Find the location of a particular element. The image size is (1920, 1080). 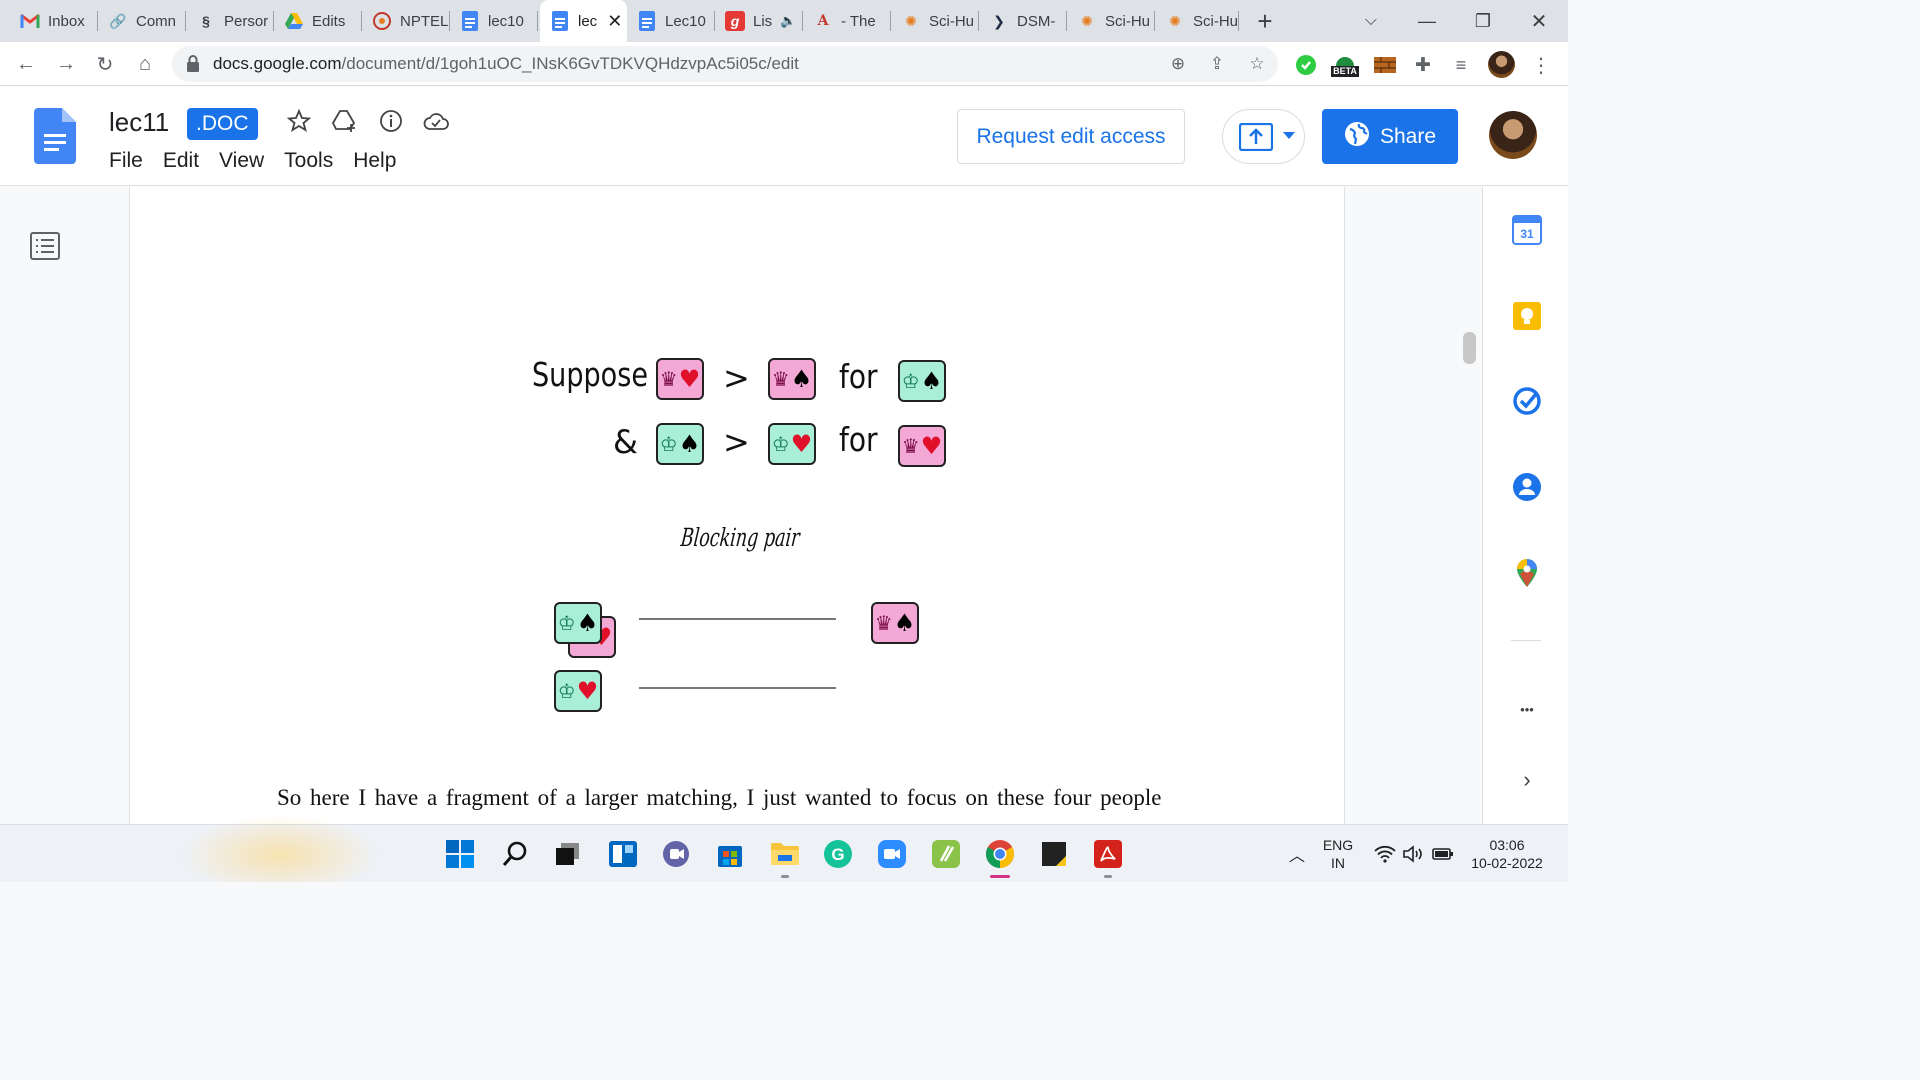

search-icon is located at coordinates (515, 854).